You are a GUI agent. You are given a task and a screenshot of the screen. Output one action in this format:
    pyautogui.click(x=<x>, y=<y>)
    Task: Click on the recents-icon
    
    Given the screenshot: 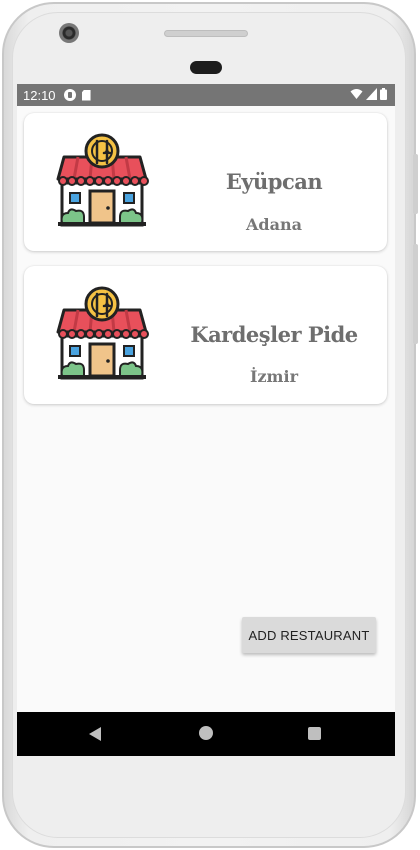 What is the action you would take?
    pyautogui.click(x=314, y=733)
    